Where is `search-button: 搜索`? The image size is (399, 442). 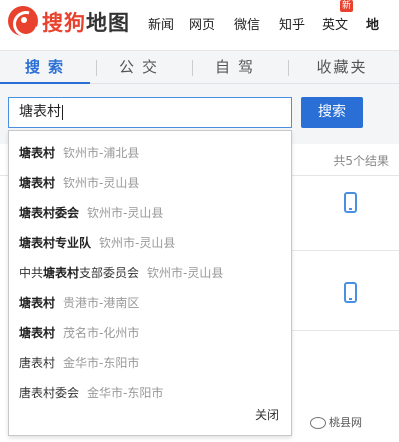 search-button: 搜索 is located at coordinates (332, 112).